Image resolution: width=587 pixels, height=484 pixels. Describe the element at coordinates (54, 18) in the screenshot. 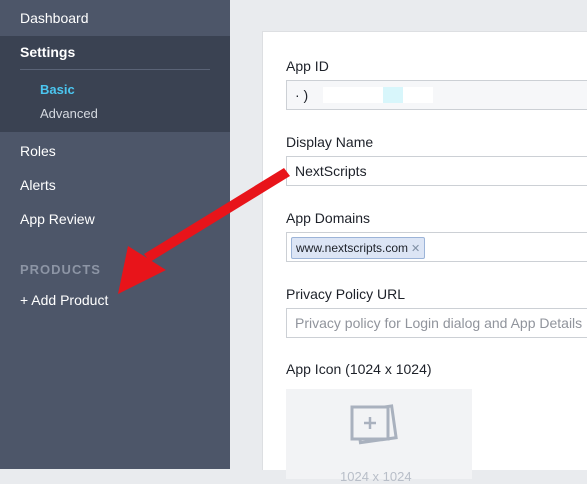

I see `sidebar-item-dashboard: Dashboard` at that location.